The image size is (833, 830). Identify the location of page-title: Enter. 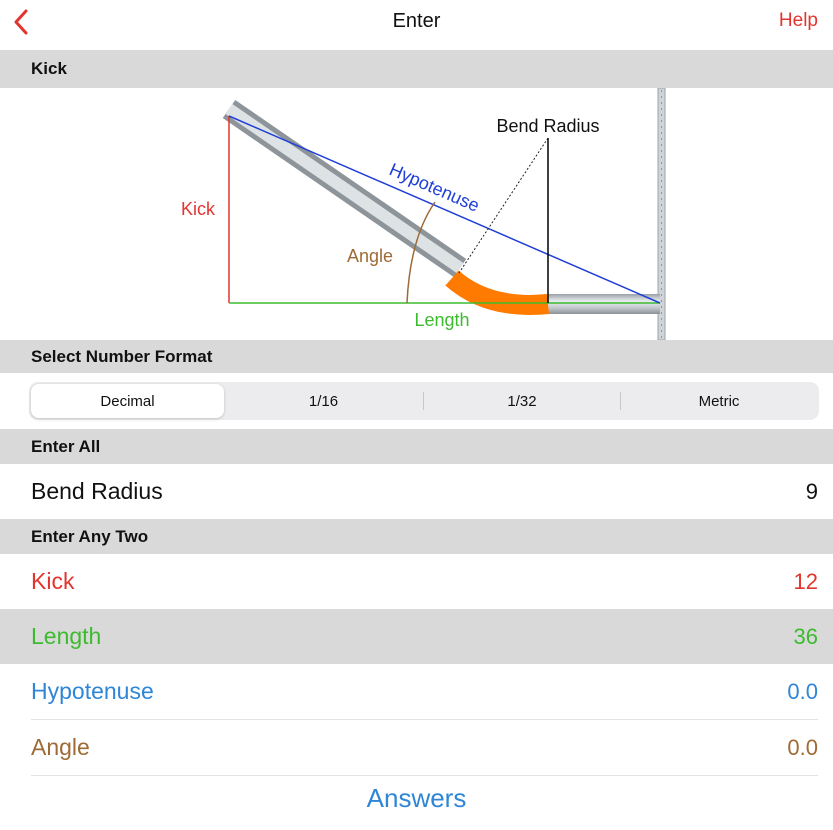
(416, 21).